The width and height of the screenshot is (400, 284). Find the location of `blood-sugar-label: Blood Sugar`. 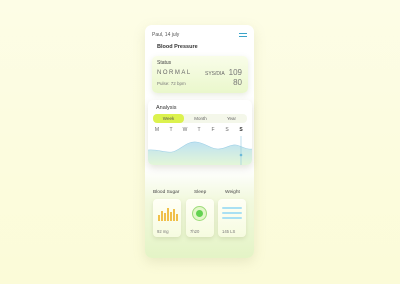

blood-sugar-label: Blood Sugar is located at coordinates (166, 192).